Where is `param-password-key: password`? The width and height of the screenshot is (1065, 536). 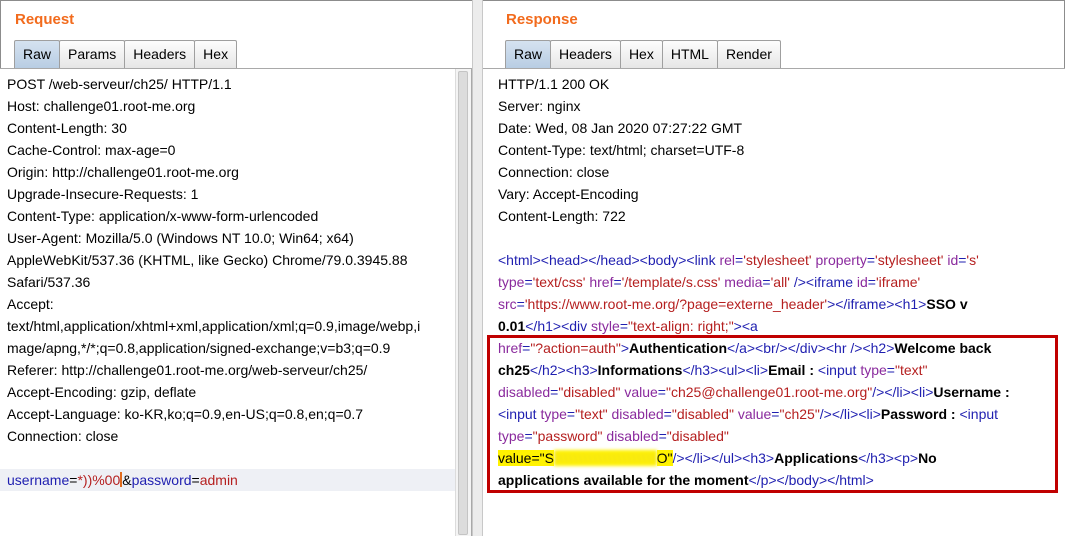 param-password-key: password is located at coordinates (161, 480).